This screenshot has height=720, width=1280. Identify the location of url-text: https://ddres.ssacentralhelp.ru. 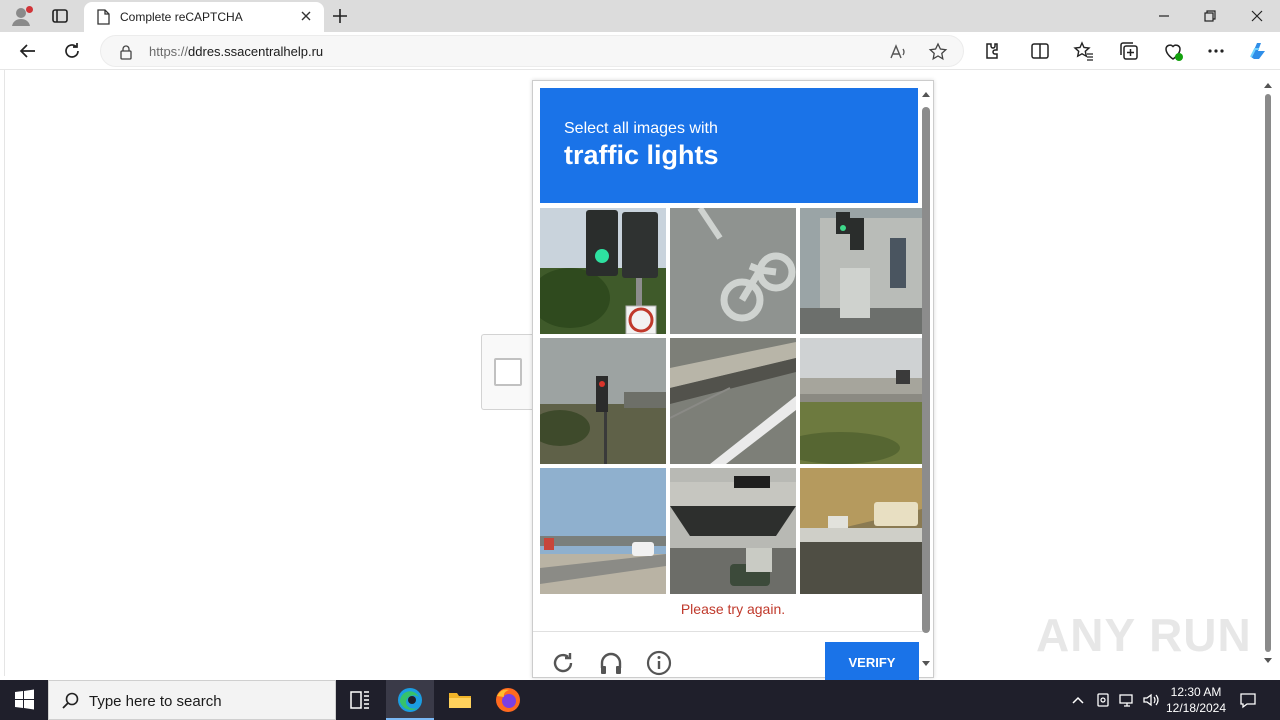
(236, 51).